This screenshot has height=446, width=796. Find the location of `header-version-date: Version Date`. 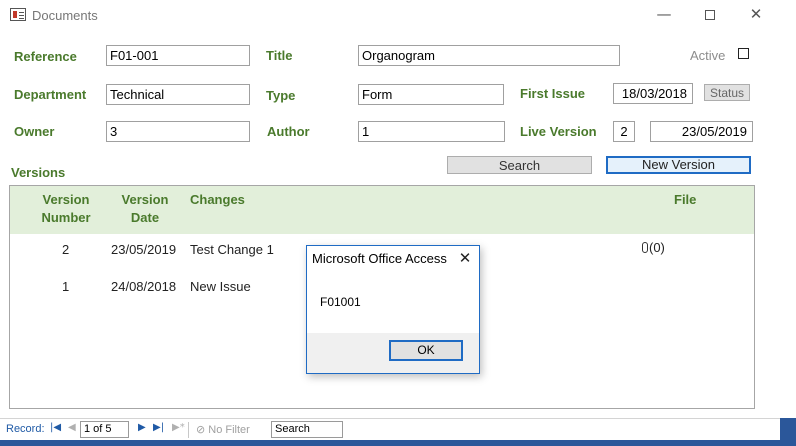

header-version-date: Version Date is located at coordinates (145, 208).